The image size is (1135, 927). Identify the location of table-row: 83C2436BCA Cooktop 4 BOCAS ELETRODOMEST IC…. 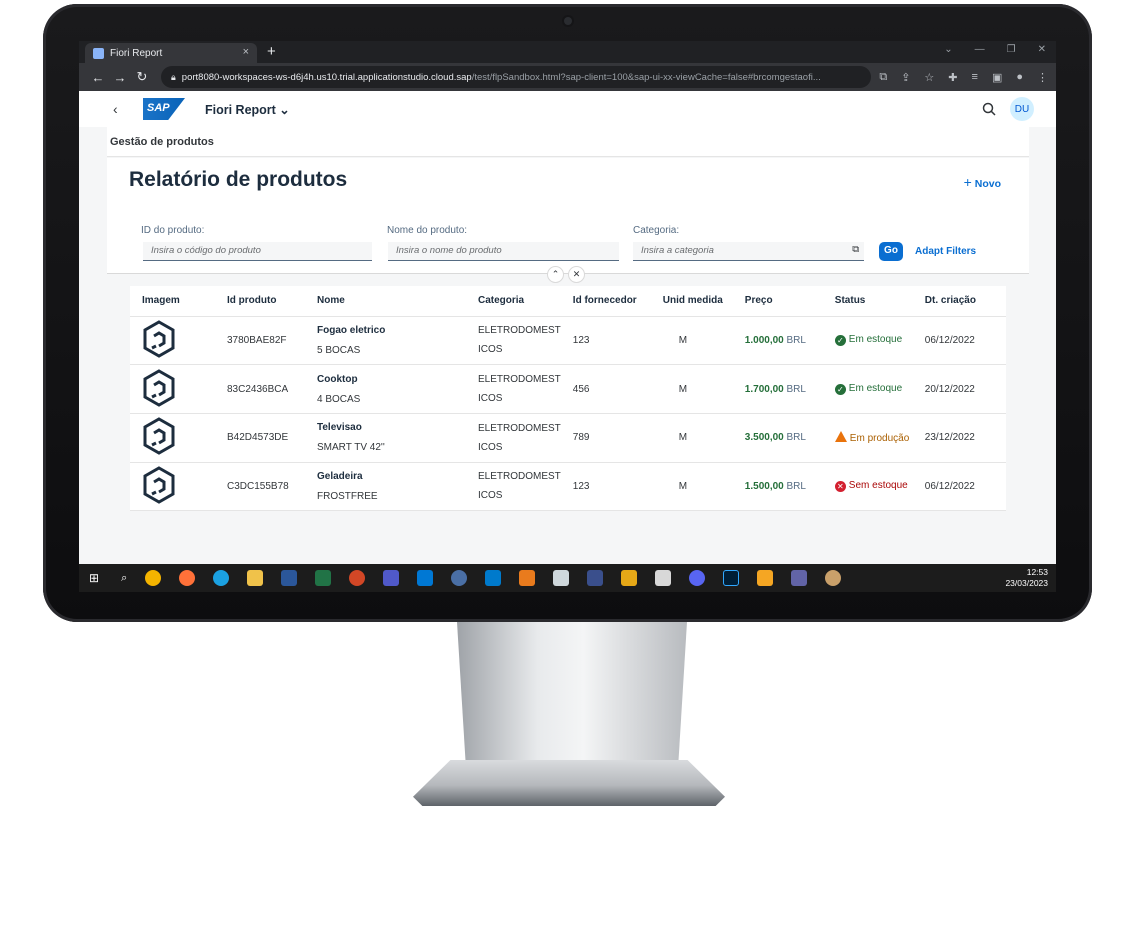
(568, 389).